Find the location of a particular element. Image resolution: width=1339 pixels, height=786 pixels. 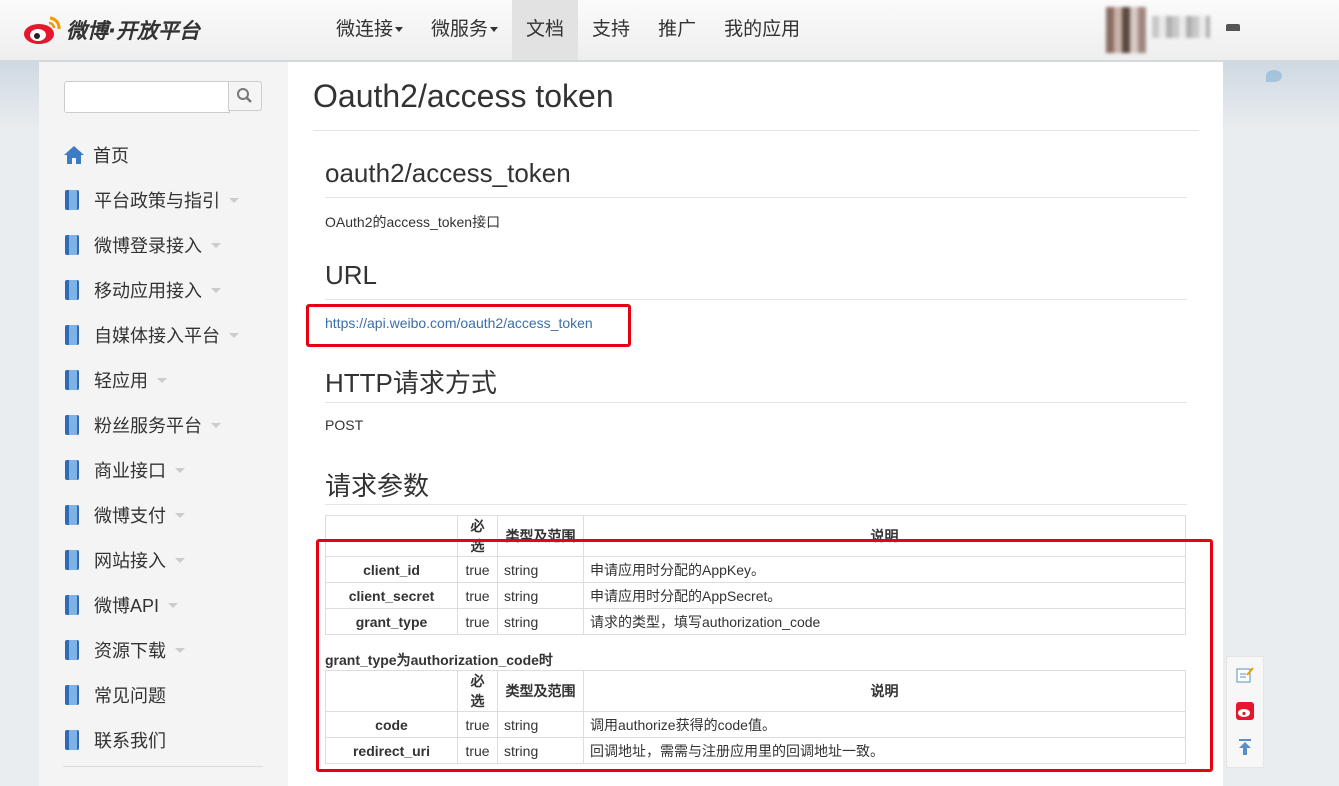

url-heading: URL is located at coordinates (351, 275).